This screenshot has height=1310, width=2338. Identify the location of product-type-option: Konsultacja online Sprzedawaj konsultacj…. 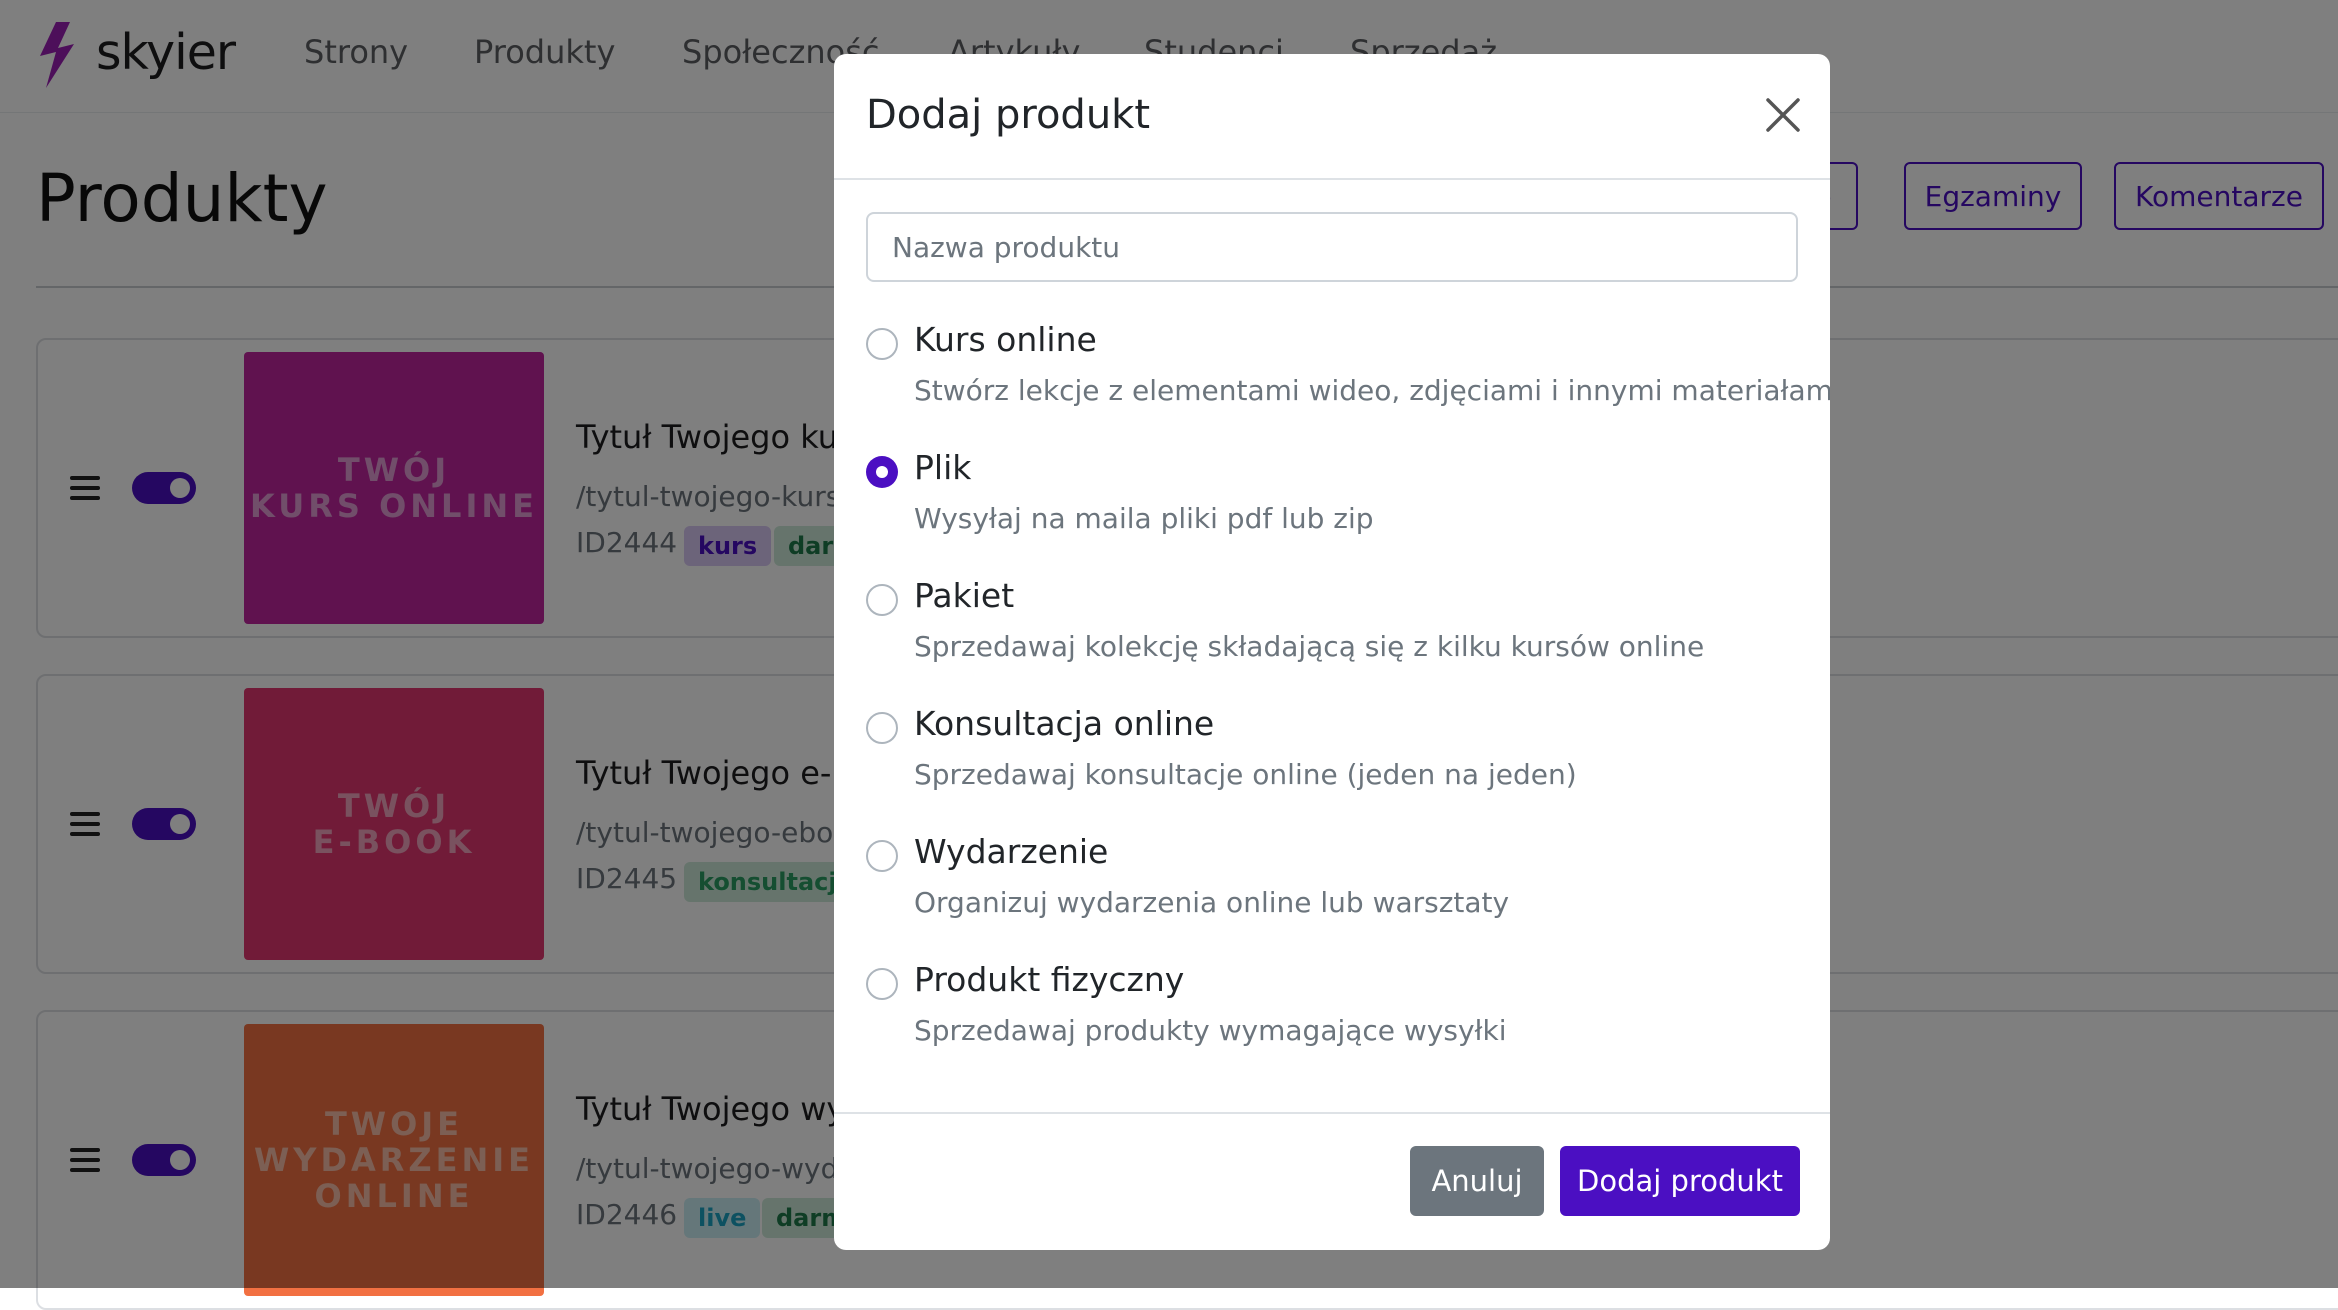
(1332, 759).